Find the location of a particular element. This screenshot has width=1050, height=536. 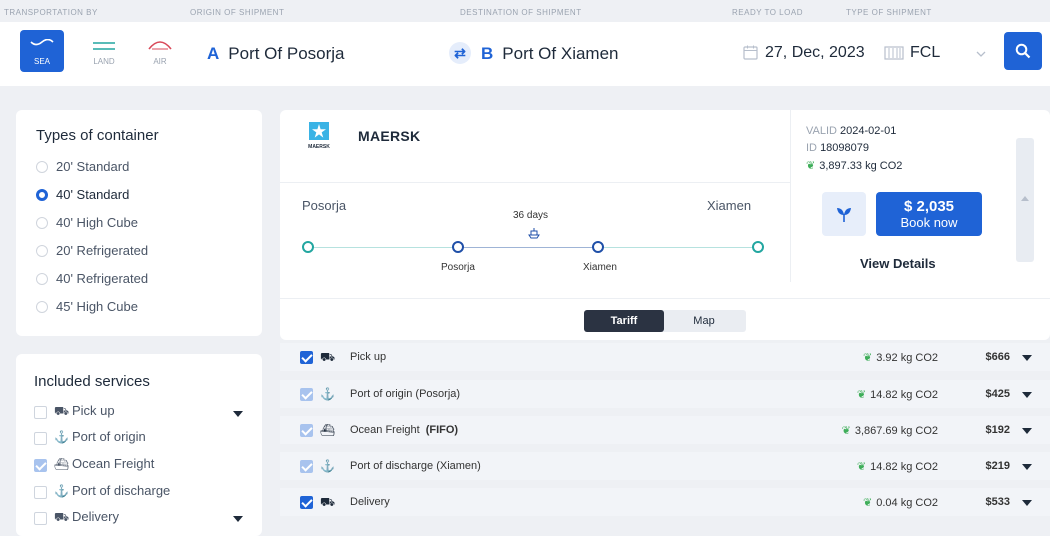

view-details-link: View Details is located at coordinates (898, 263).